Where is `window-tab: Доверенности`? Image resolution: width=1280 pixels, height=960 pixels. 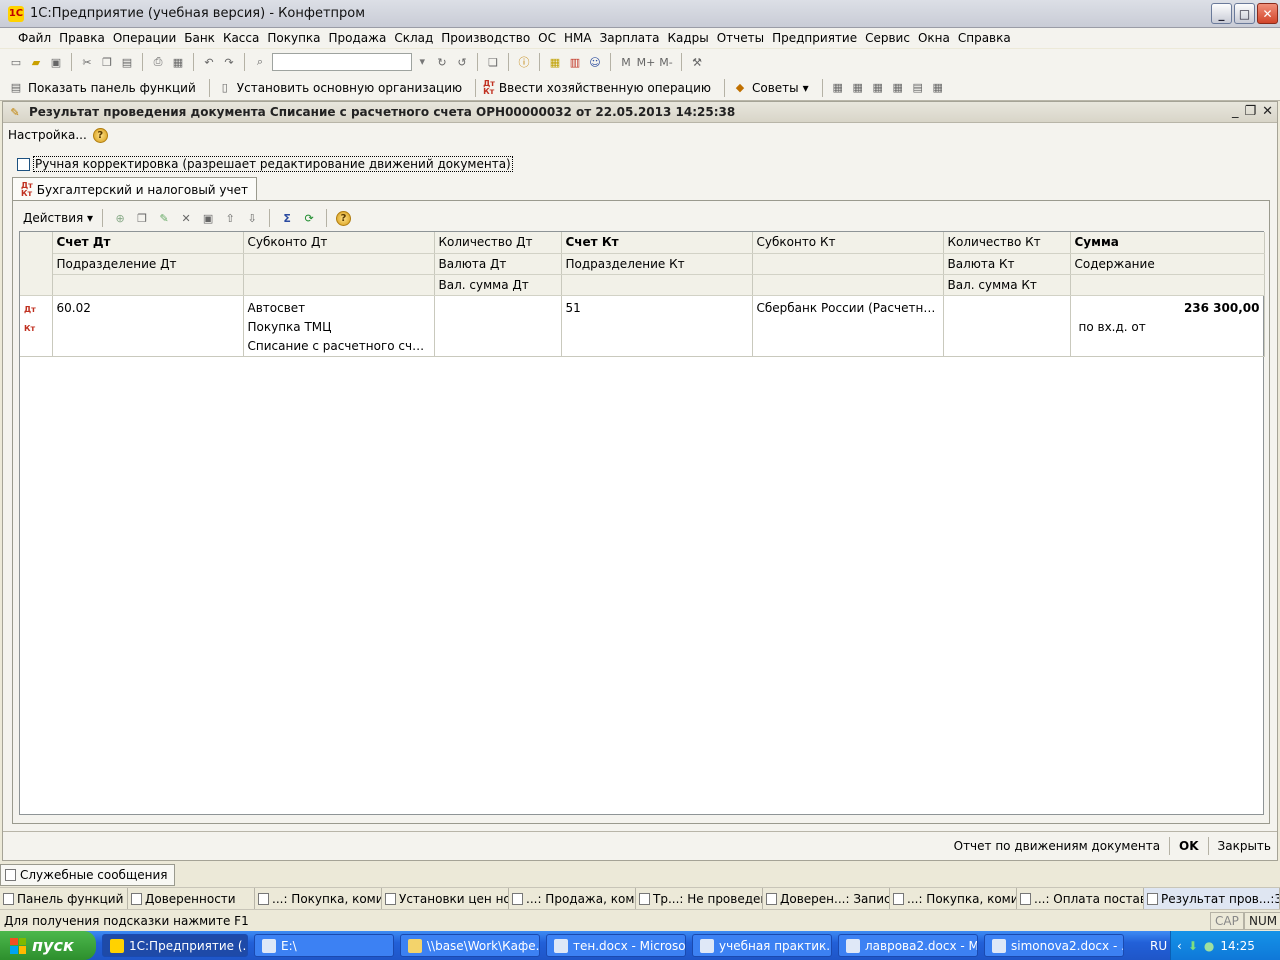 window-tab: Доверенности is located at coordinates (191, 898).